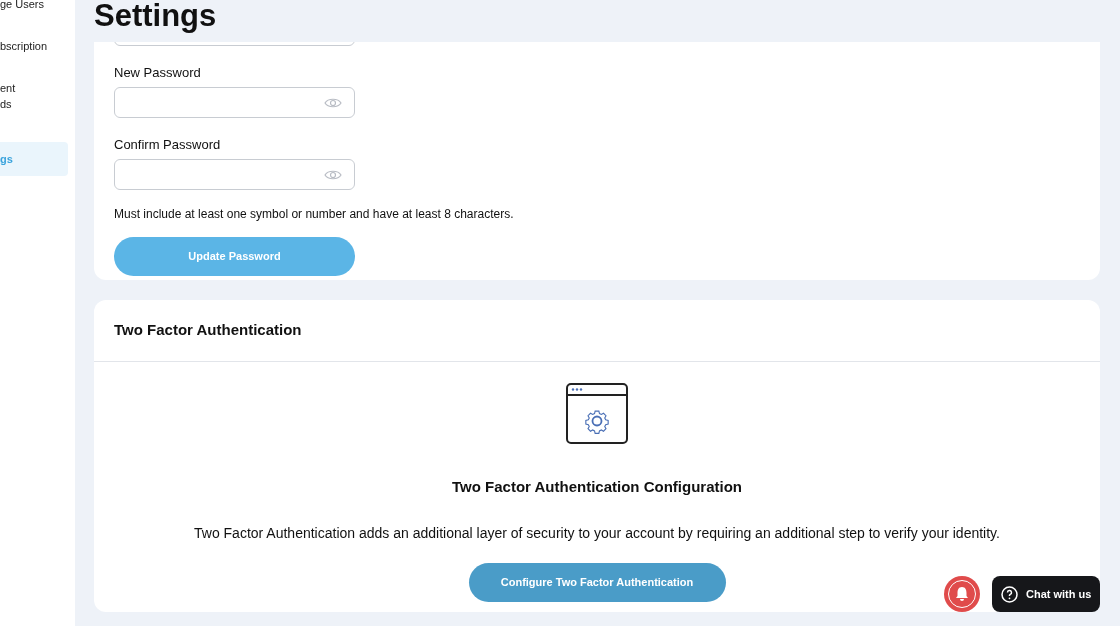  Describe the element at coordinates (597, 487) in the screenshot. I see `section-heading: Two Factor Authentication Configuration` at that location.